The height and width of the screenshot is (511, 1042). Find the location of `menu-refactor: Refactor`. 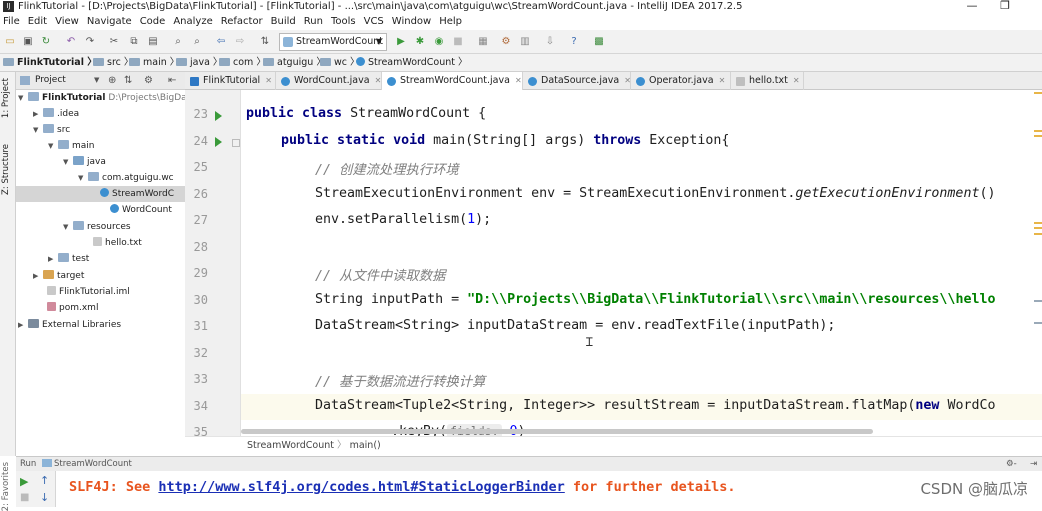

menu-refactor: Refactor is located at coordinates (243, 21).